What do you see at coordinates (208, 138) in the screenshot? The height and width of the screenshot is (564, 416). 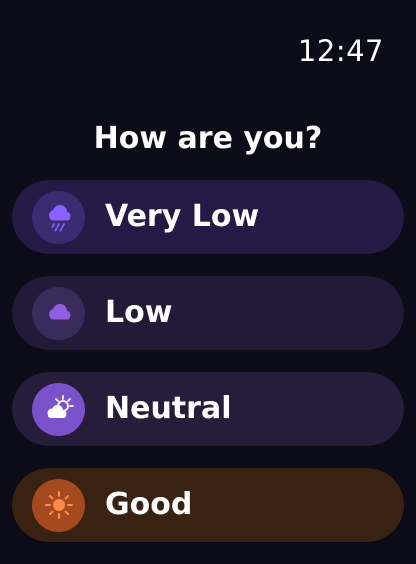 I see `mood-prompt-title: How are you?` at bounding box center [208, 138].